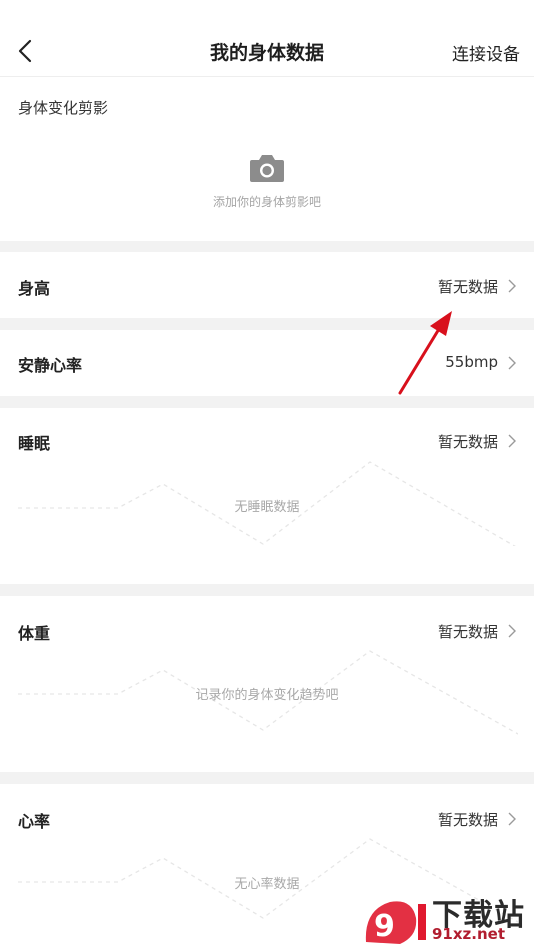 The height and width of the screenshot is (950, 534). What do you see at coordinates (63, 108) in the screenshot?
I see `body-photo-title: 身体变化剪影` at bounding box center [63, 108].